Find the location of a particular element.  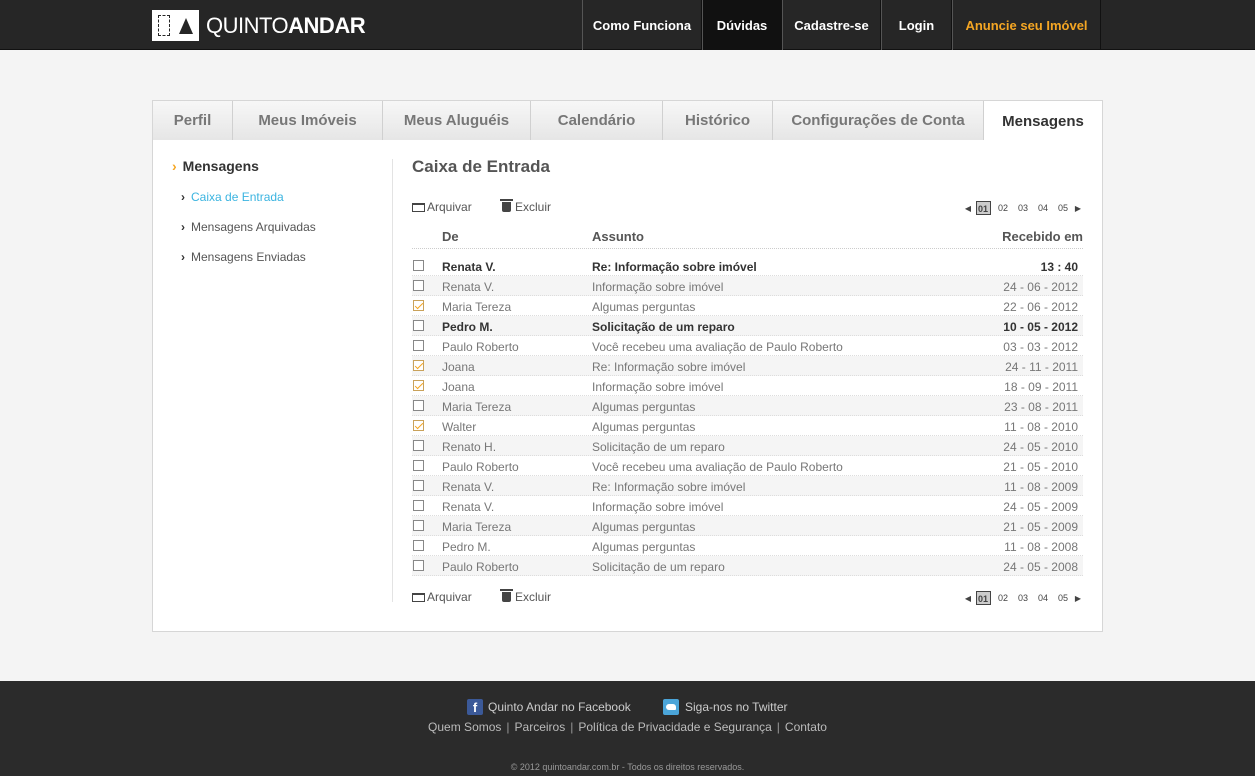

footer-link-privacidade: Política de Privacidade e Segurança is located at coordinates (674, 727).